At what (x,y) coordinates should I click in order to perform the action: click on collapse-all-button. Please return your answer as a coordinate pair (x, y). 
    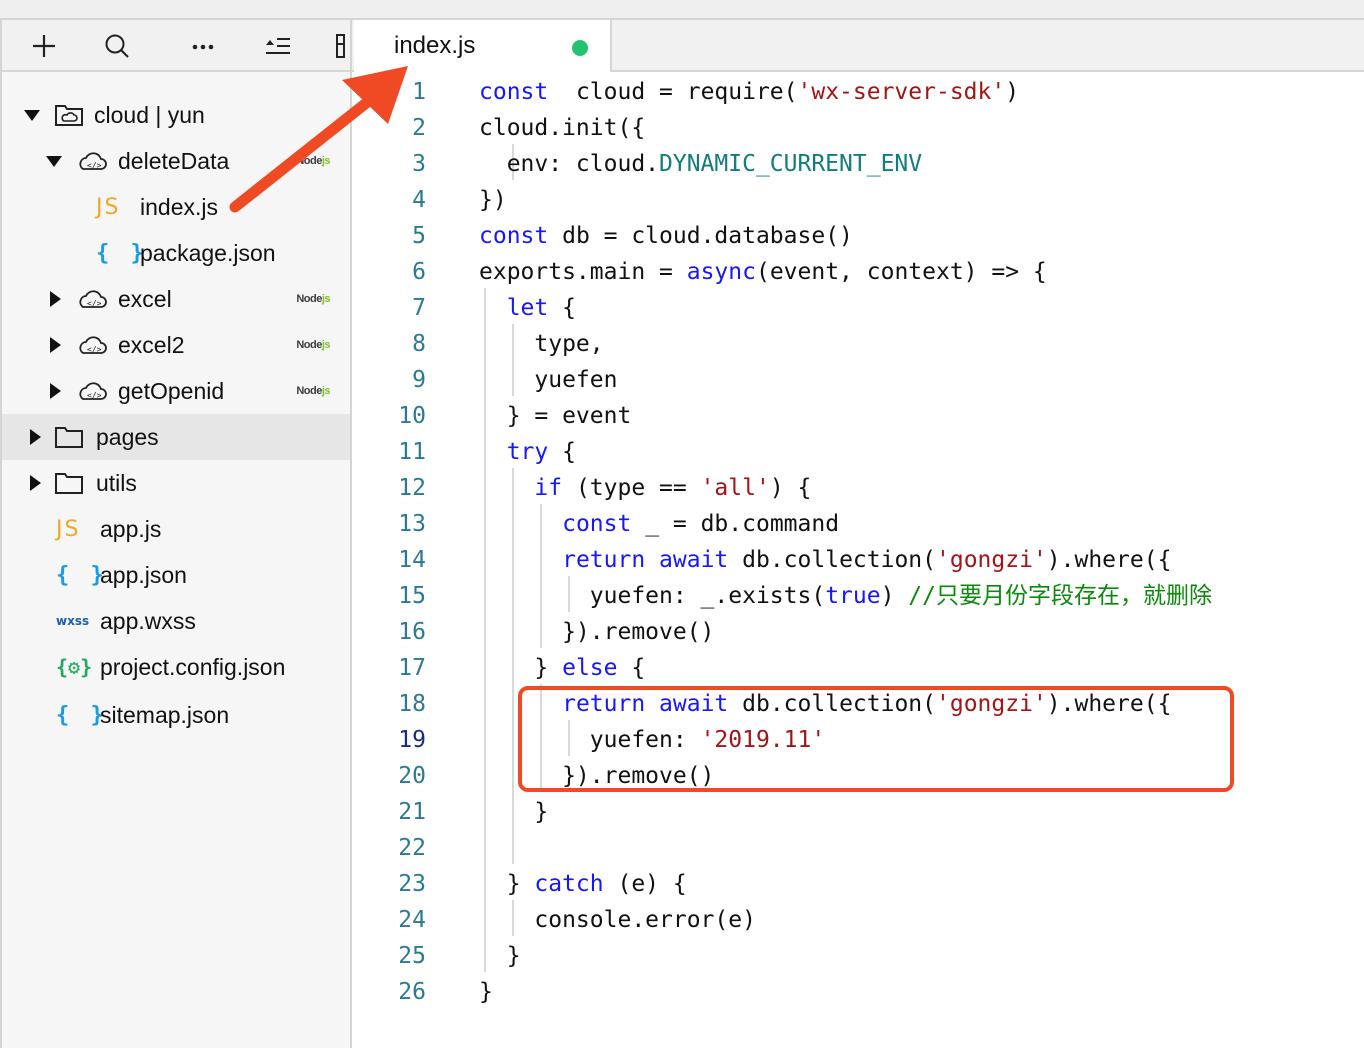
    Looking at the image, I should click on (278, 46).